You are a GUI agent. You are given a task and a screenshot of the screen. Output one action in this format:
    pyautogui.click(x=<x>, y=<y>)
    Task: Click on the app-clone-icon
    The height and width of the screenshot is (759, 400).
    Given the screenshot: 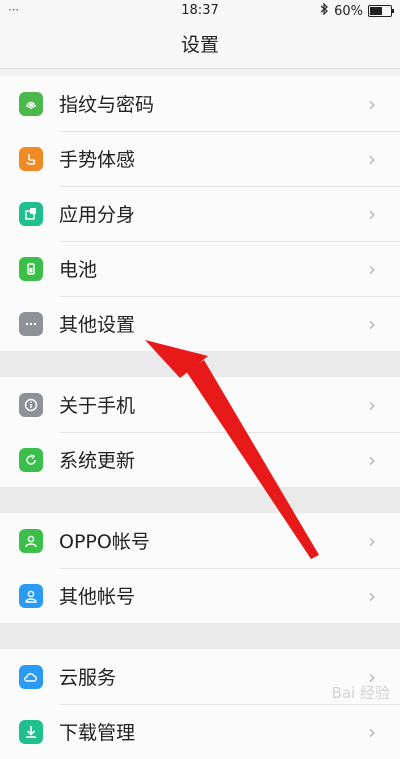 What is the action you would take?
    pyautogui.click(x=31, y=213)
    